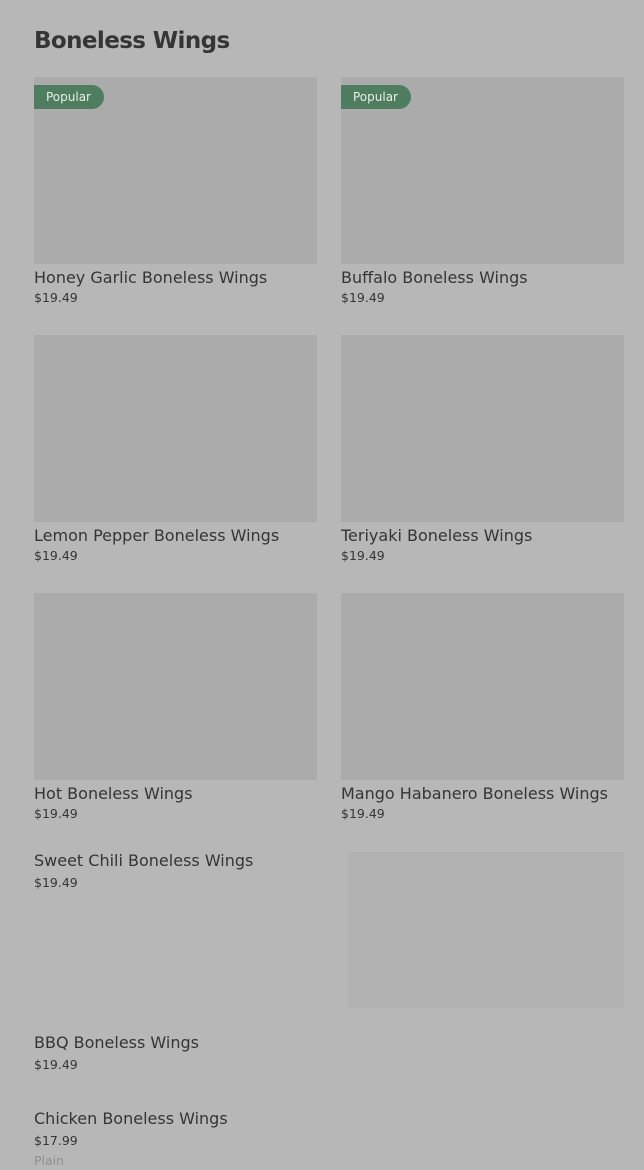 Image resolution: width=644 pixels, height=1170 pixels. I want to click on menu-list-item: Chicken Boneless Wings $17.99 Plain, so click(179, 1138).